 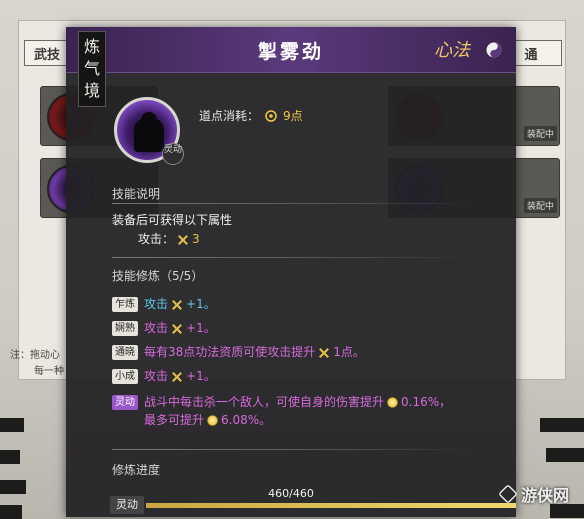 I want to click on progress-fill, so click(x=331, y=505).